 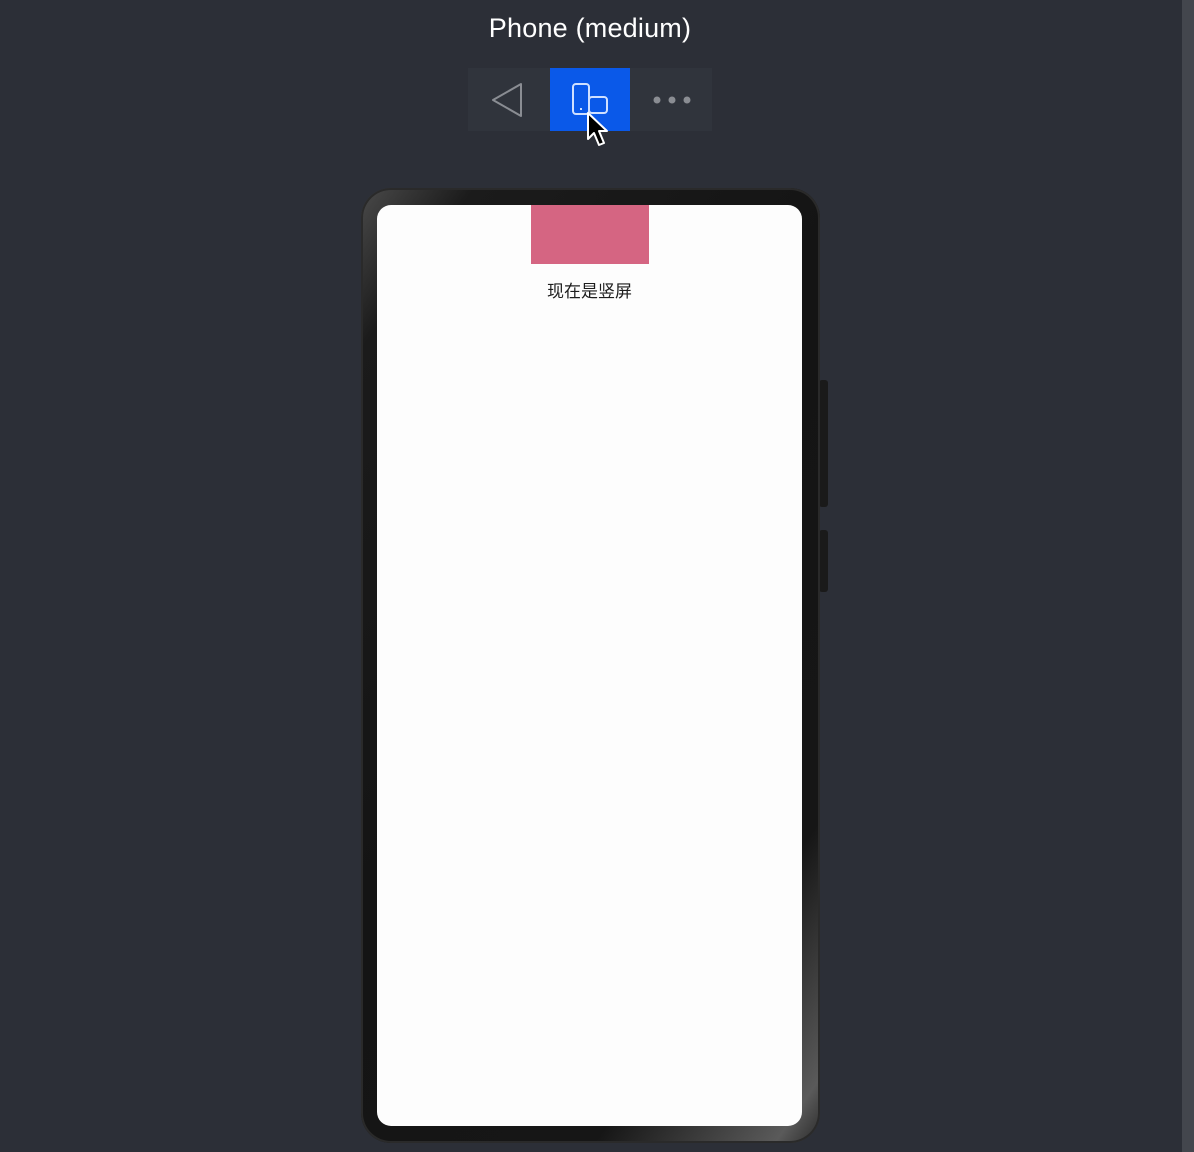 What do you see at coordinates (1188, 576) in the screenshot?
I see `scrollbar` at bounding box center [1188, 576].